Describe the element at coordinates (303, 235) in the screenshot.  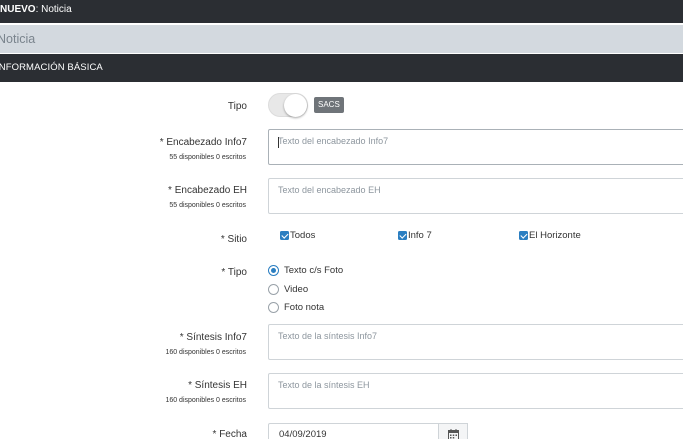
I see `sitio-option-label: Todos` at that location.